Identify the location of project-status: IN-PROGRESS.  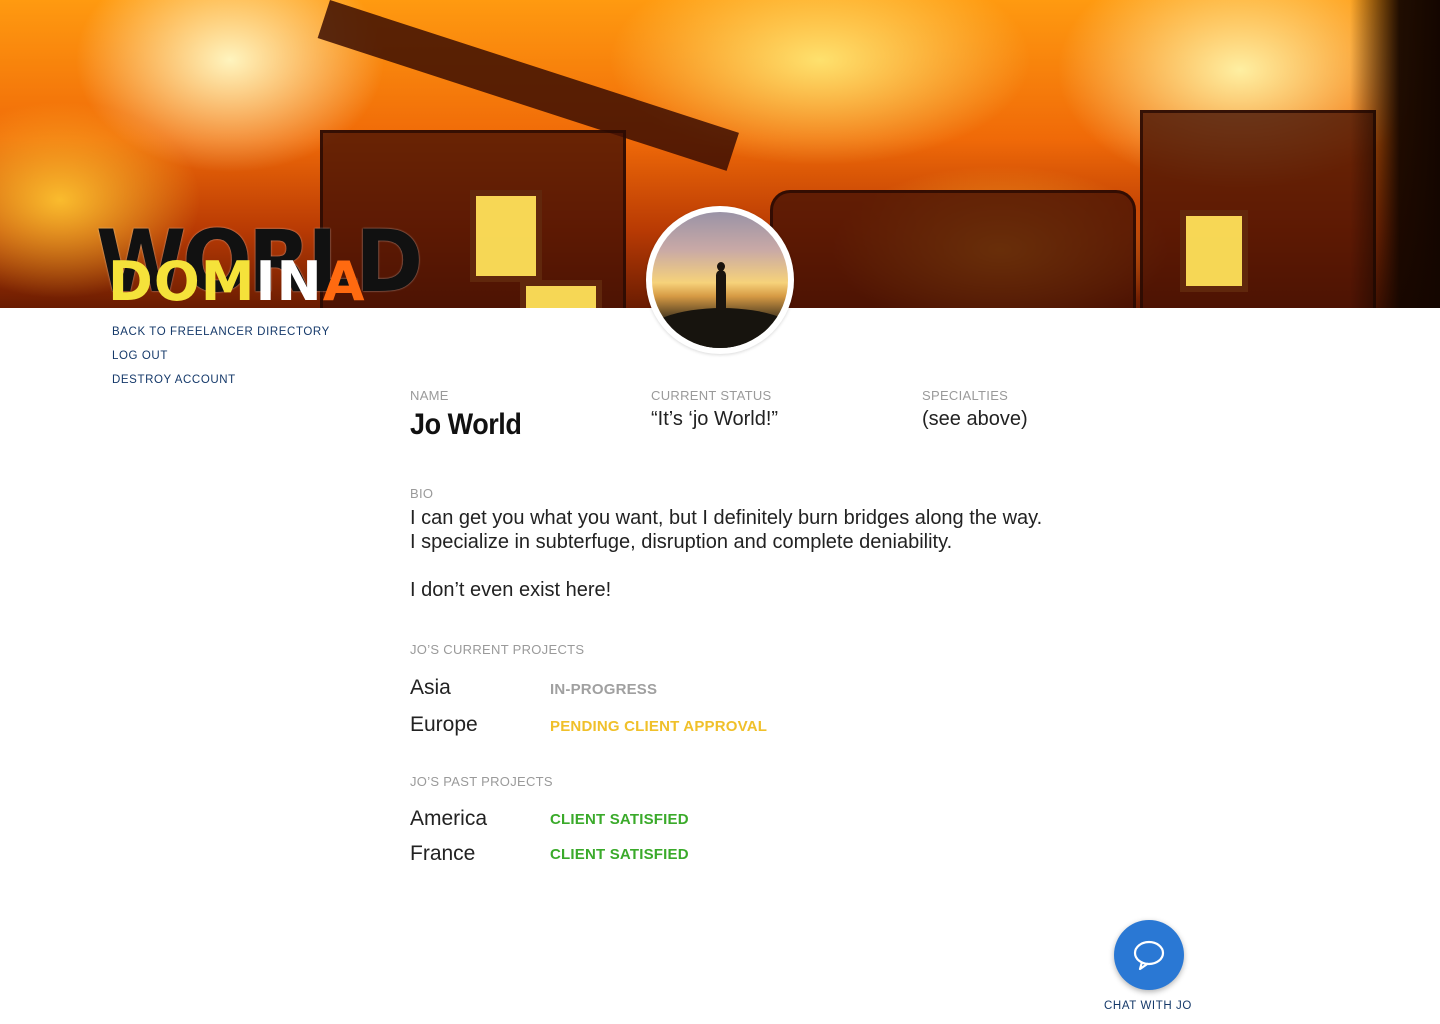
(604, 689).